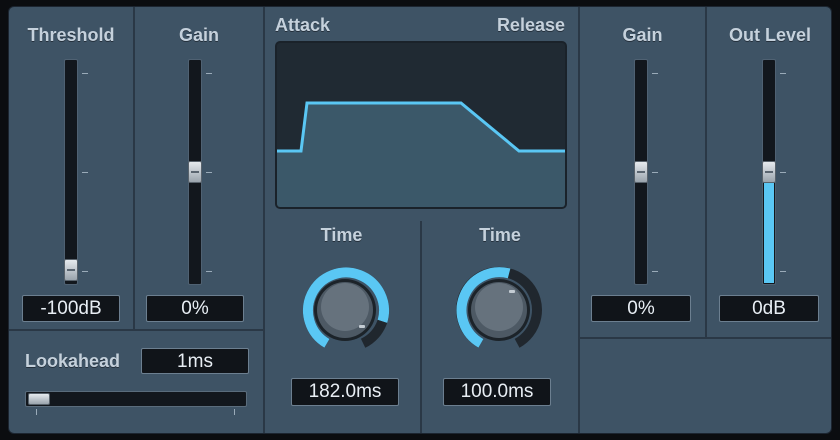 The width and height of the screenshot is (840, 440). What do you see at coordinates (499, 314) in the screenshot?
I see `release-time-knob` at bounding box center [499, 314].